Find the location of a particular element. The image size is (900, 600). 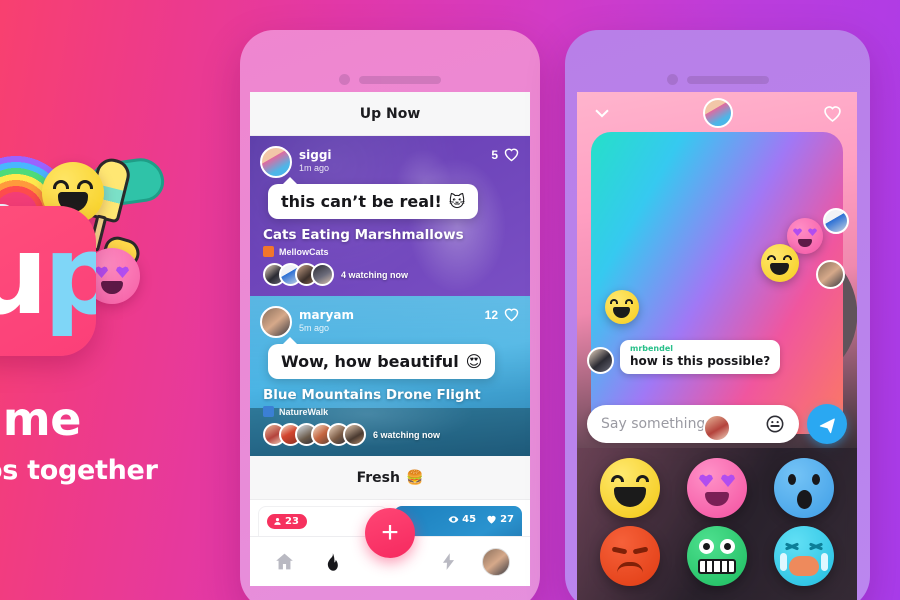

live-chat-message: mrbendel how is this possible? is located at coordinates (684, 356).